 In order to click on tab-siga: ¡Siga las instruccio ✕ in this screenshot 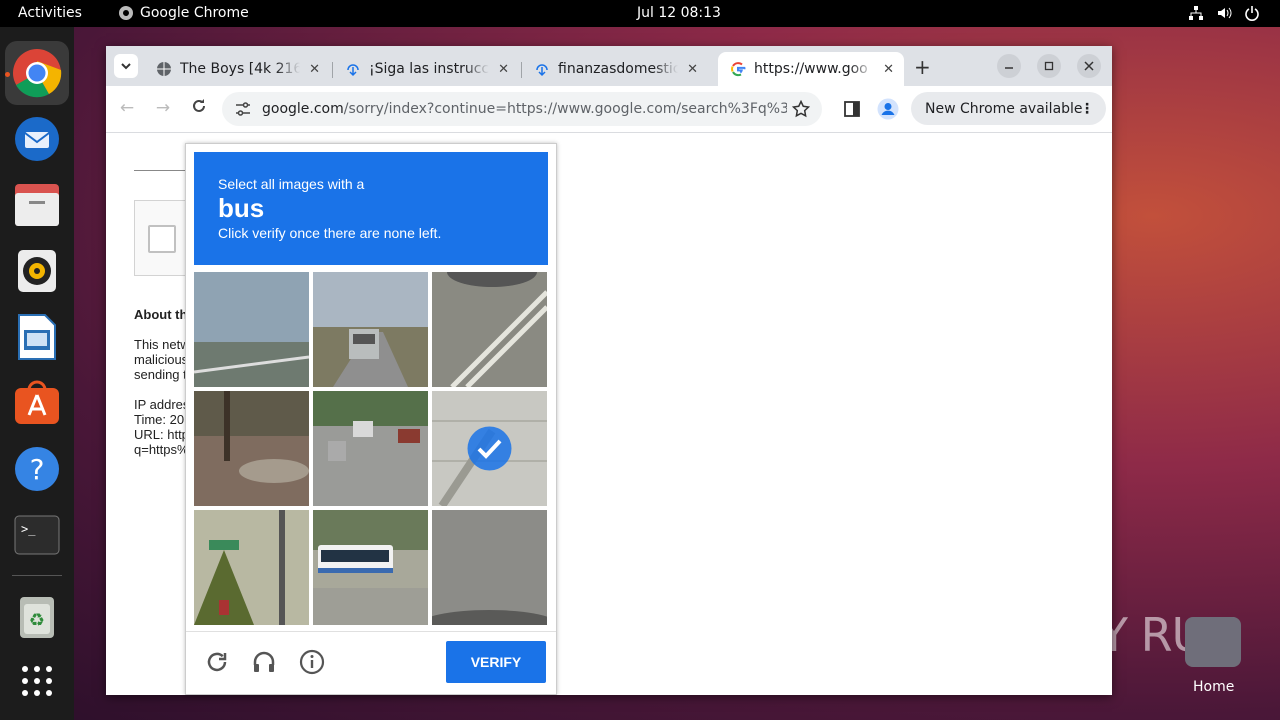, I will do `click(426, 69)`.